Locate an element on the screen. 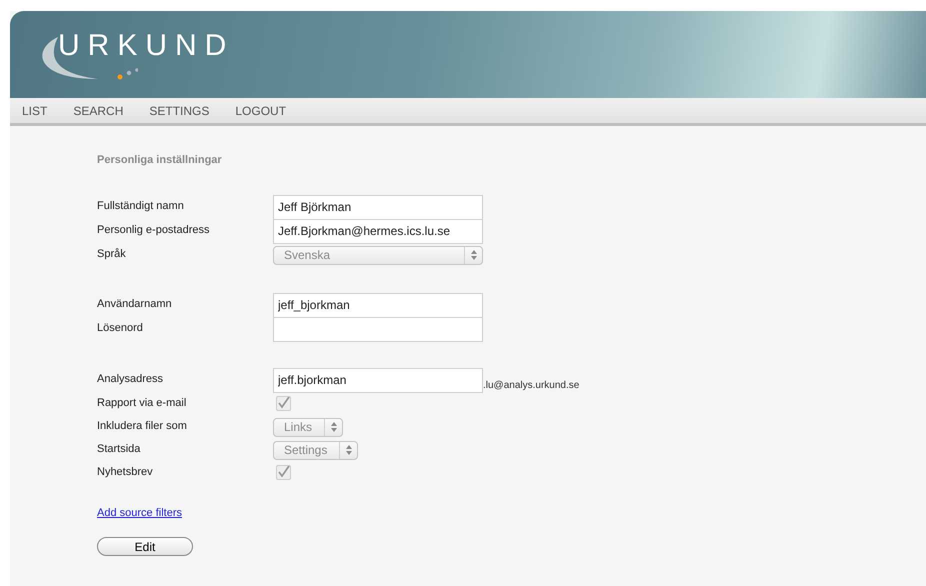 The image size is (926, 586). field-label: Rapport via e-mail is located at coordinates (142, 403).